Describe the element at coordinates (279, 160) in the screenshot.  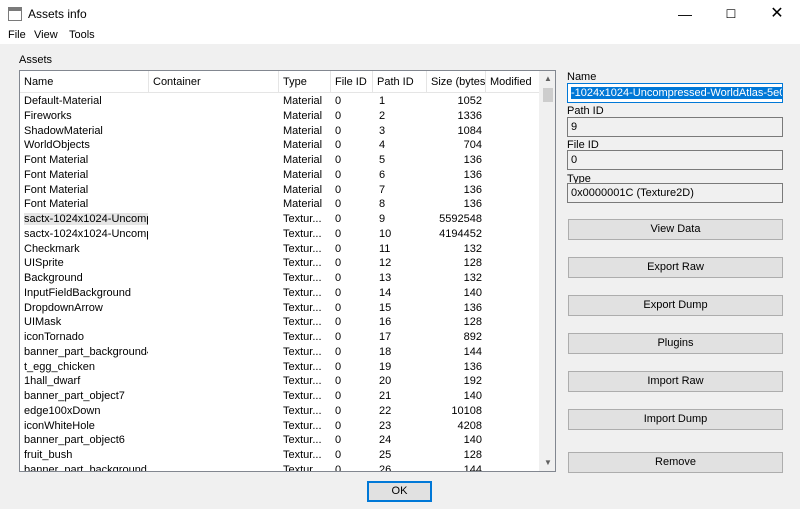
I see `table-row: Font Material Material 0 5 136` at that location.